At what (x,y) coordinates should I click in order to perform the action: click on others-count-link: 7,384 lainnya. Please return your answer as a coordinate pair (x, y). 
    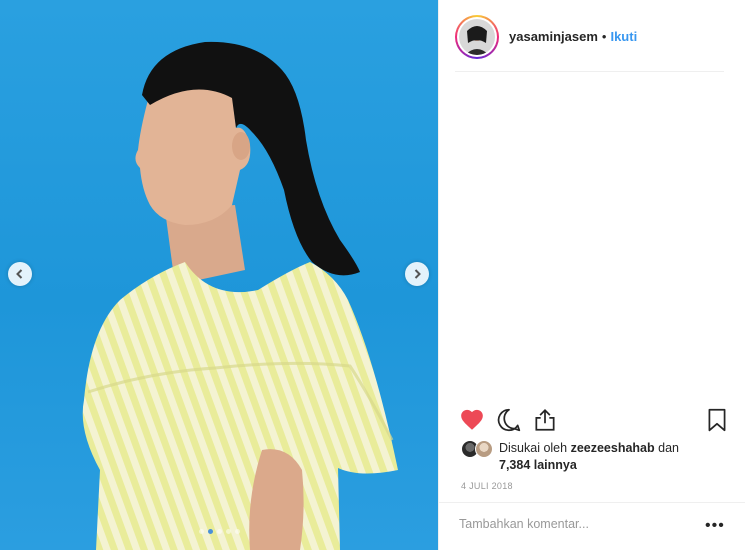
    Looking at the image, I should click on (538, 465).